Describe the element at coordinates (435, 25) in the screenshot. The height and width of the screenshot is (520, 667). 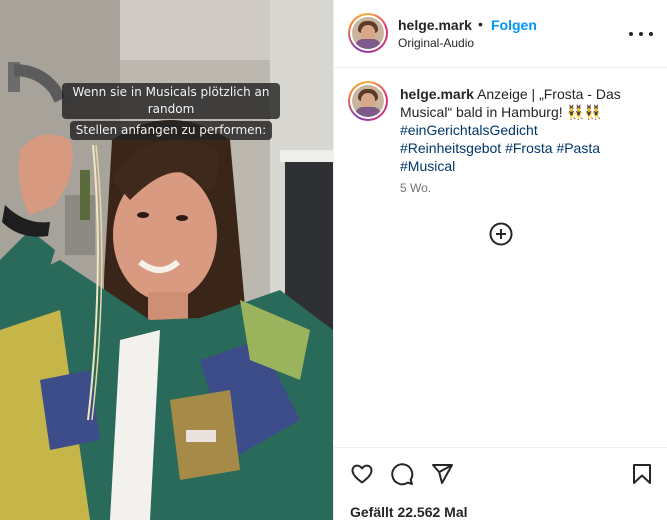
I see `author-username: helge.mark` at that location.